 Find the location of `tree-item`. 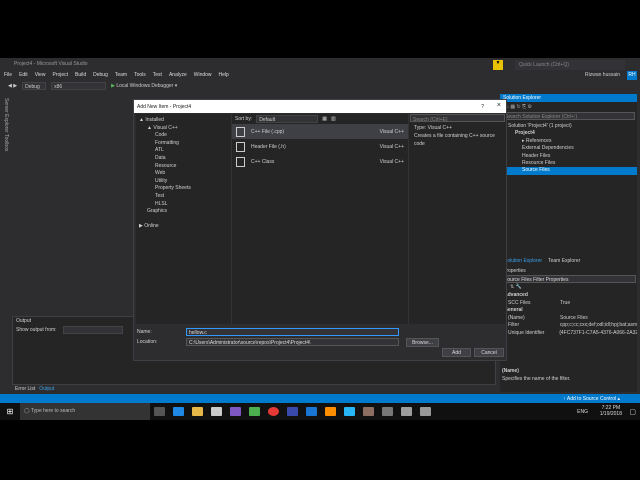

tree-item is located at coordinates (183, 220).